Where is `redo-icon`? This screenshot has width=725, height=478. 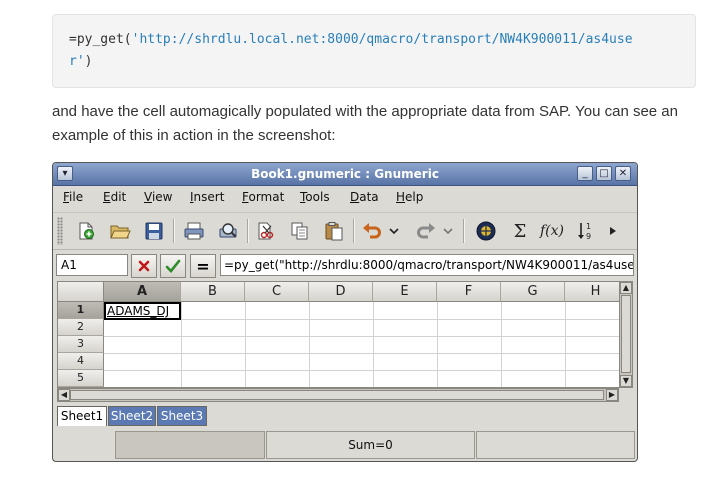
redo-icon is located at coordinates (426, 231).